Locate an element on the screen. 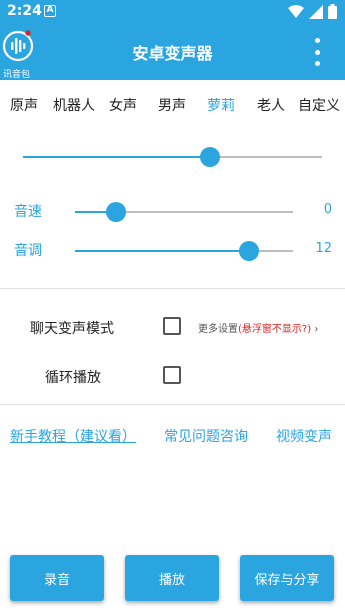 Image resolution: width=345 pixels, height=613 pixels. status-time: 2:24 is located at coordinates (24, 11).